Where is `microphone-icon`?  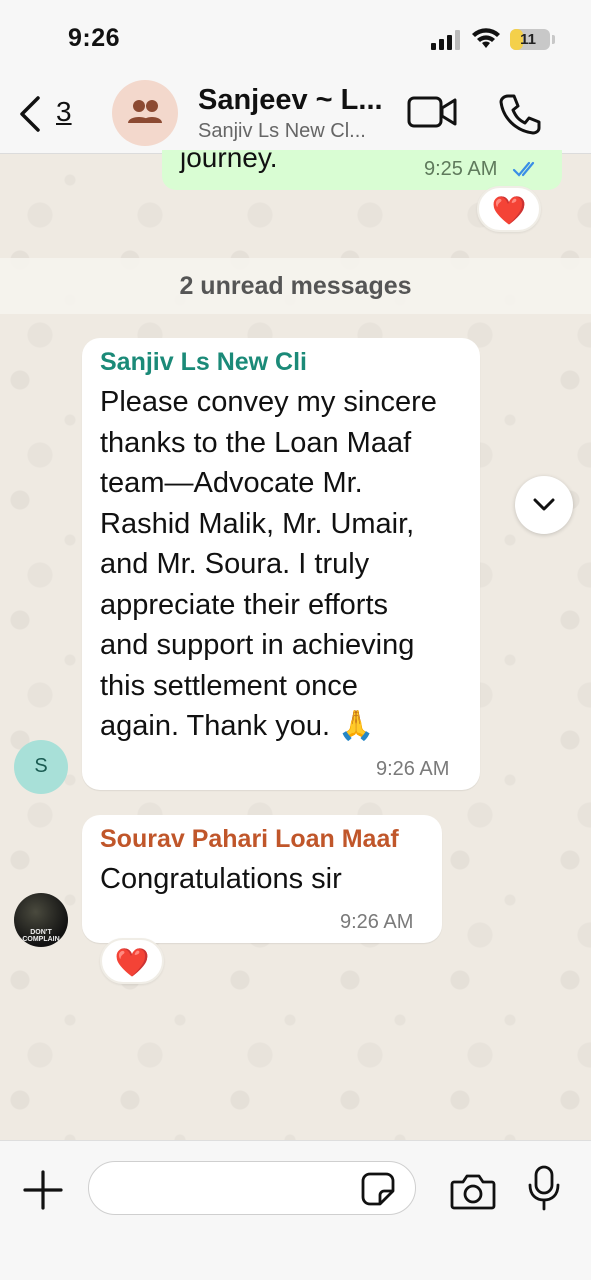 microphone-icon is located at coordinates (544, 1188).